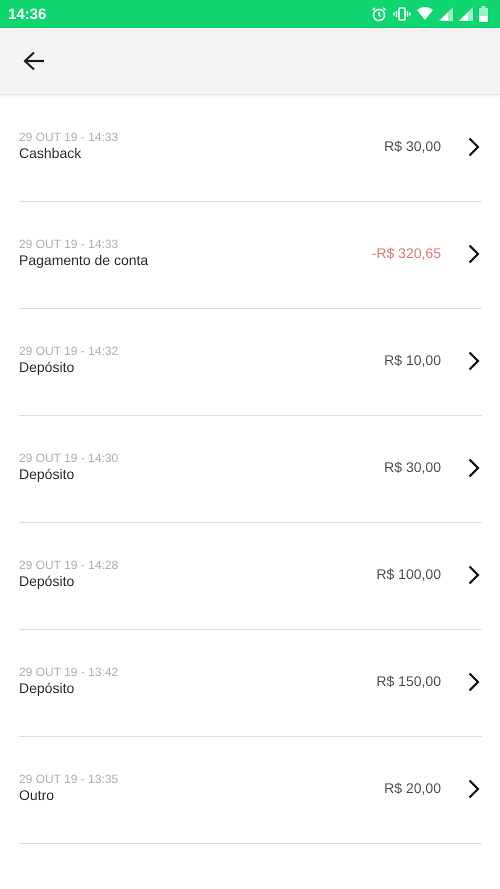 This screenshot has width=500, height=889. Describe the element at coordinates (412, 788) in the screenshot. I see `transaction-amount: R$ 20,00` at that location.